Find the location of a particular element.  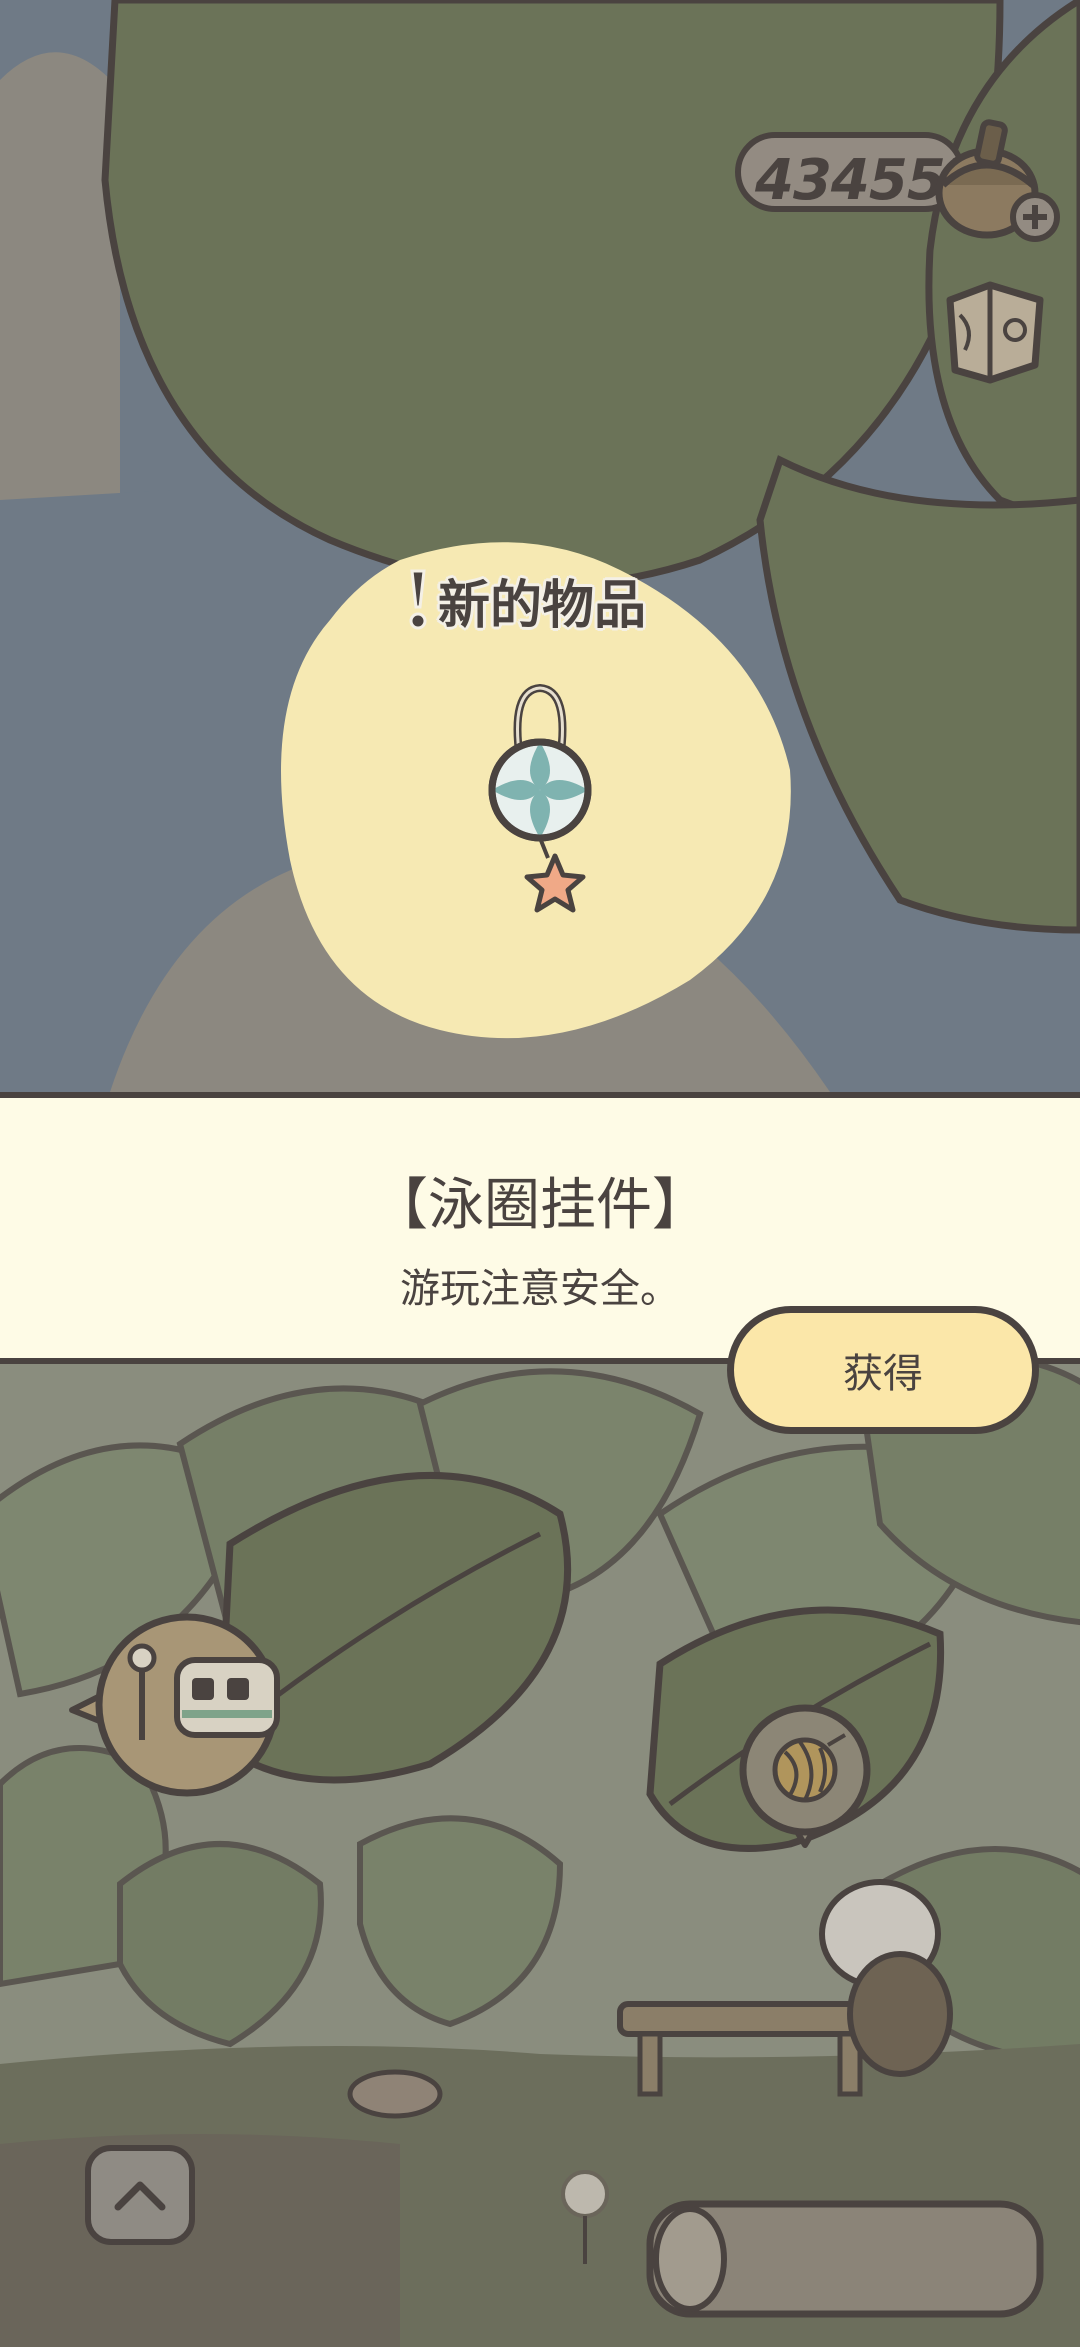

train-bubble-button is located at coordinates (177, 1705).